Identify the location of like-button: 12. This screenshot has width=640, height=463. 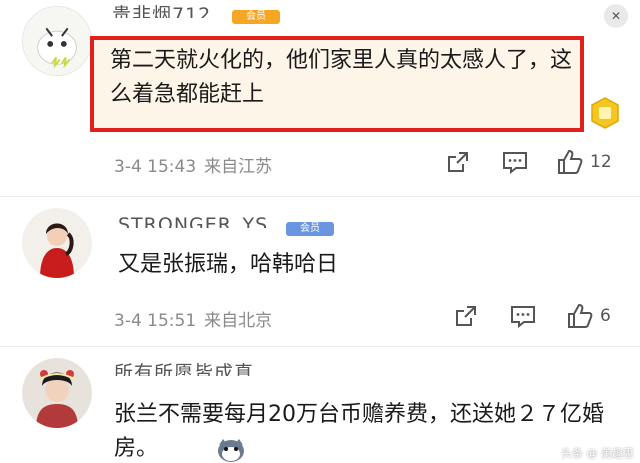
(584, 162).